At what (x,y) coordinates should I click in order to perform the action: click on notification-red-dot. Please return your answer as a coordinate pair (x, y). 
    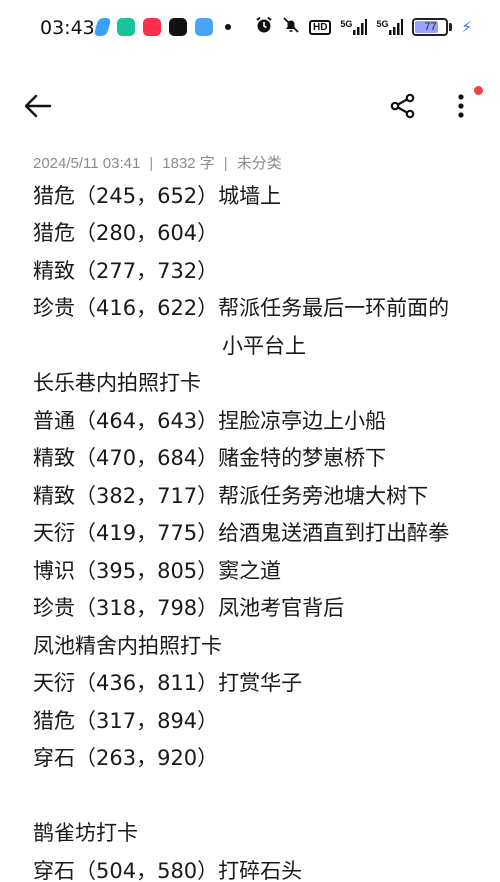
    Looking at the image, I should click on (478, 90).